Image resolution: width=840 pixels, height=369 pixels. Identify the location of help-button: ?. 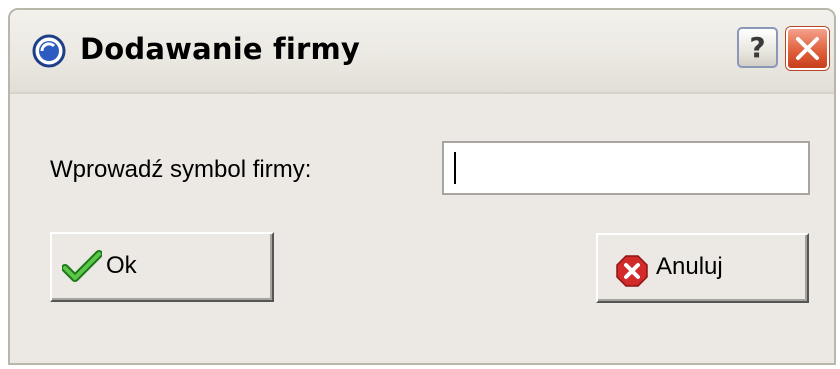
(757, 47).